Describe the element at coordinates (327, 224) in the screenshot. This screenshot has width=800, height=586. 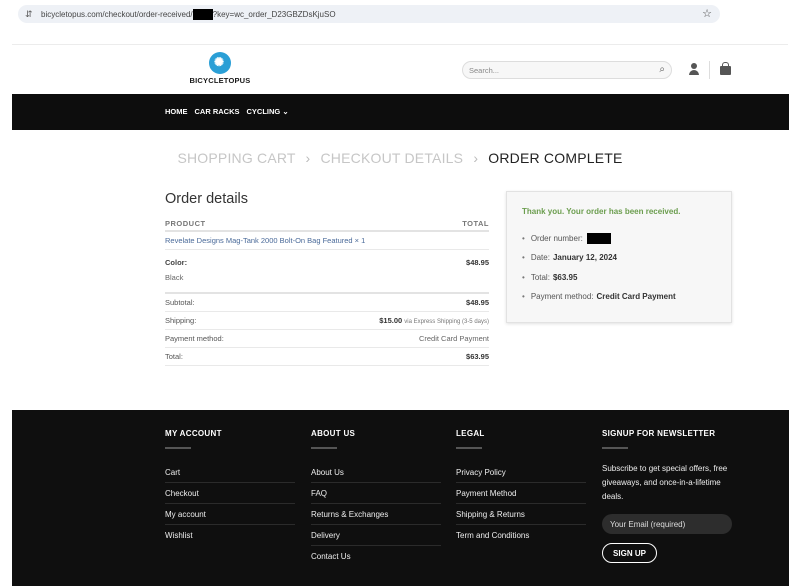
I see `table-header: PRODUCT TOTAL` at that location.